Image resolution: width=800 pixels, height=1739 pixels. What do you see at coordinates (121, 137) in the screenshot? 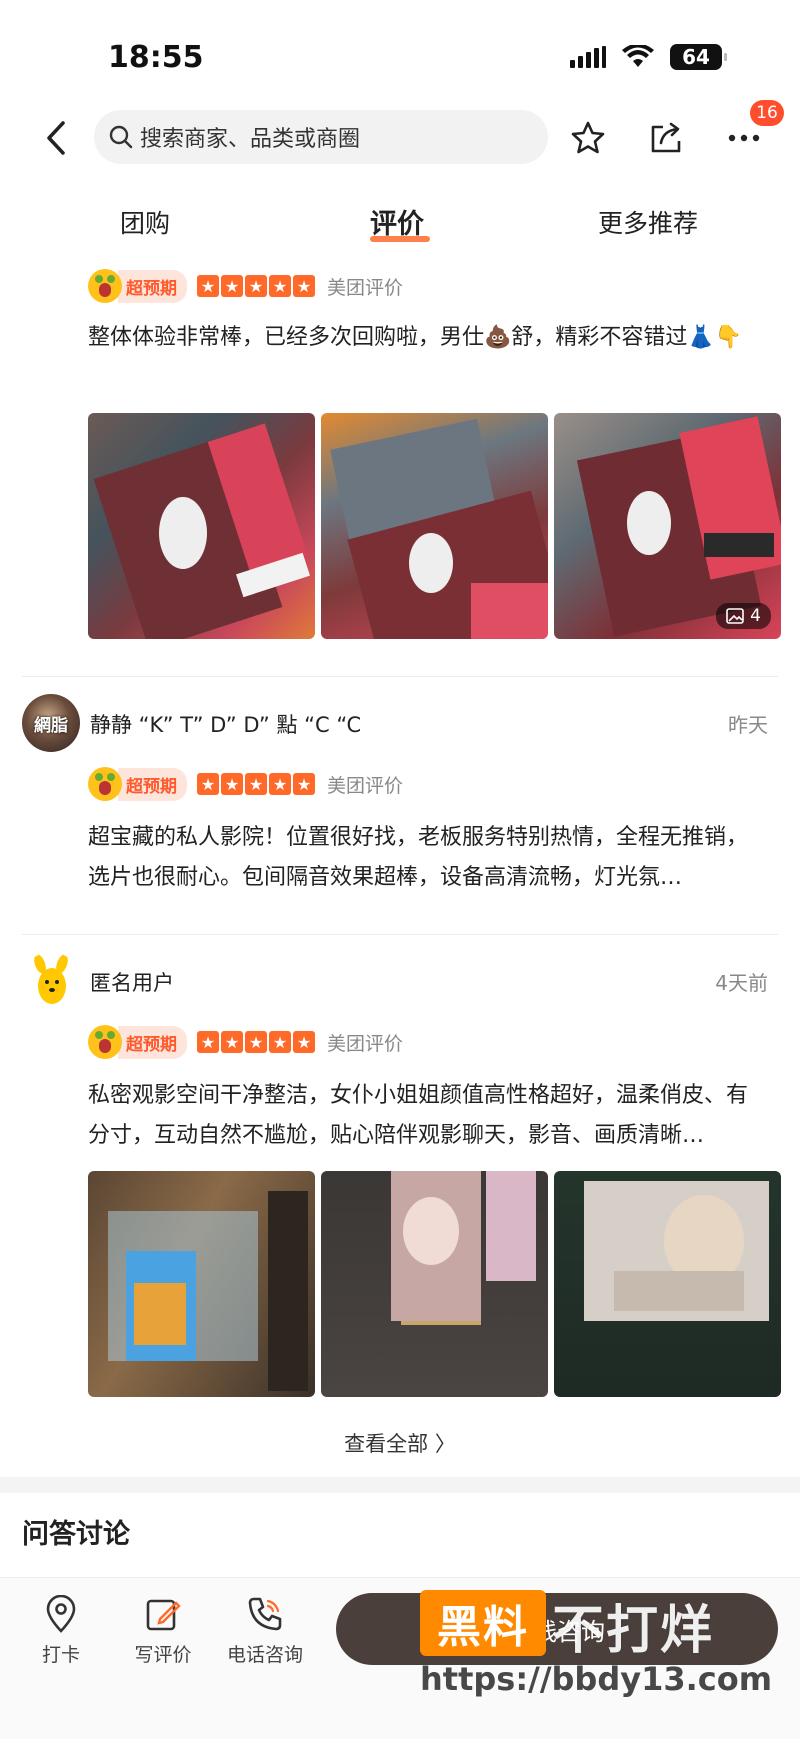
I see `search-icon` at bounding box center [121, 137].